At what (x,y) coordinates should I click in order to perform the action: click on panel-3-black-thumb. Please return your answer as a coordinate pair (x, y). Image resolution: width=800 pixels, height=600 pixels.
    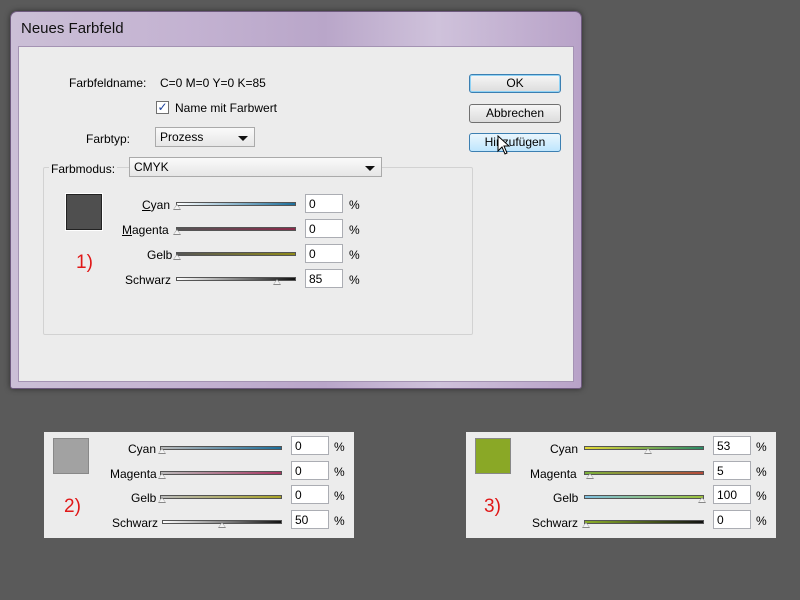
    Looking at the image, I should click on (586, 525).